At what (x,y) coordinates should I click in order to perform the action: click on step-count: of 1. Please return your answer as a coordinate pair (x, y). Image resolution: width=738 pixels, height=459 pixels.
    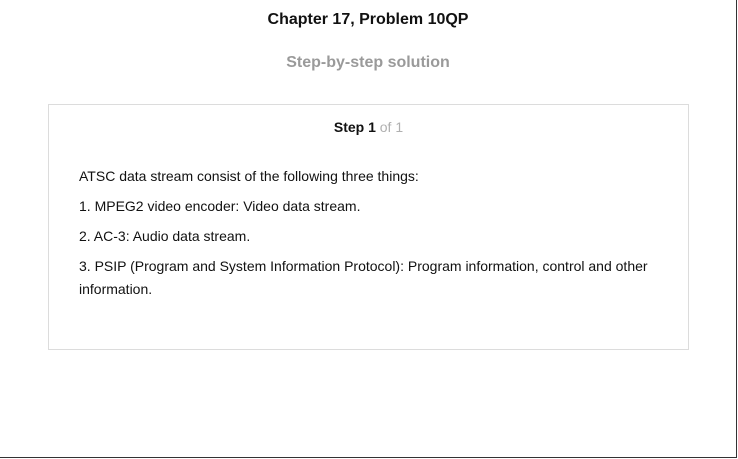
    Looking at the image, I should click on (391, 127).